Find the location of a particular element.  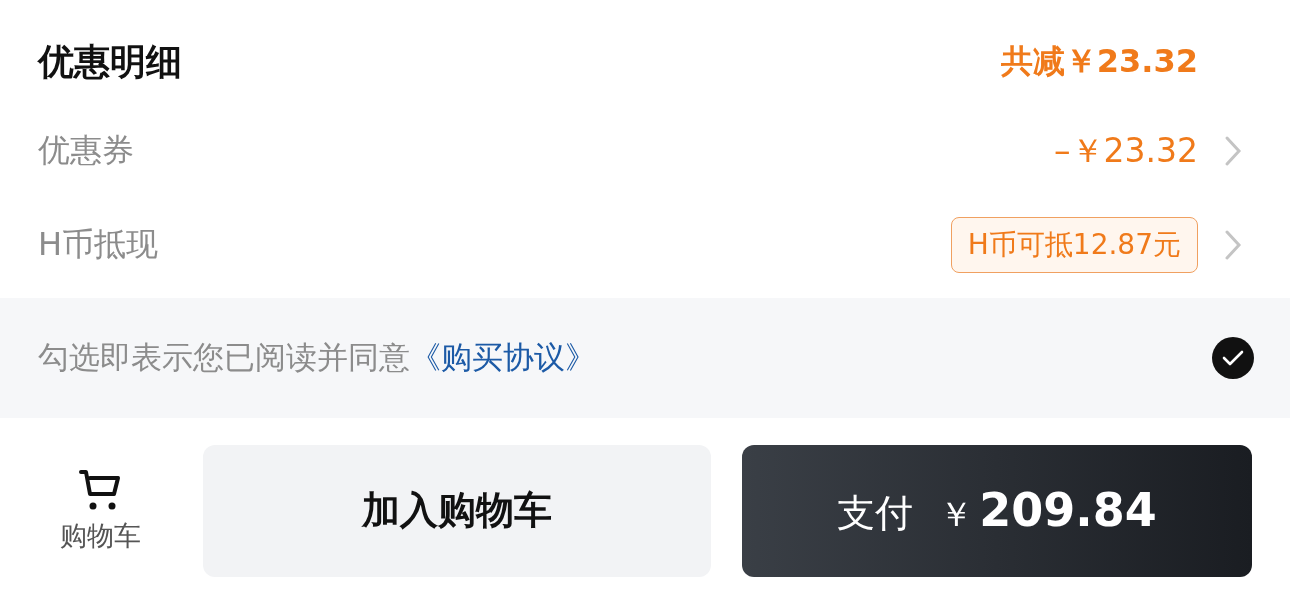

cart-label: 购物车 is located at coordinates (100, 535).